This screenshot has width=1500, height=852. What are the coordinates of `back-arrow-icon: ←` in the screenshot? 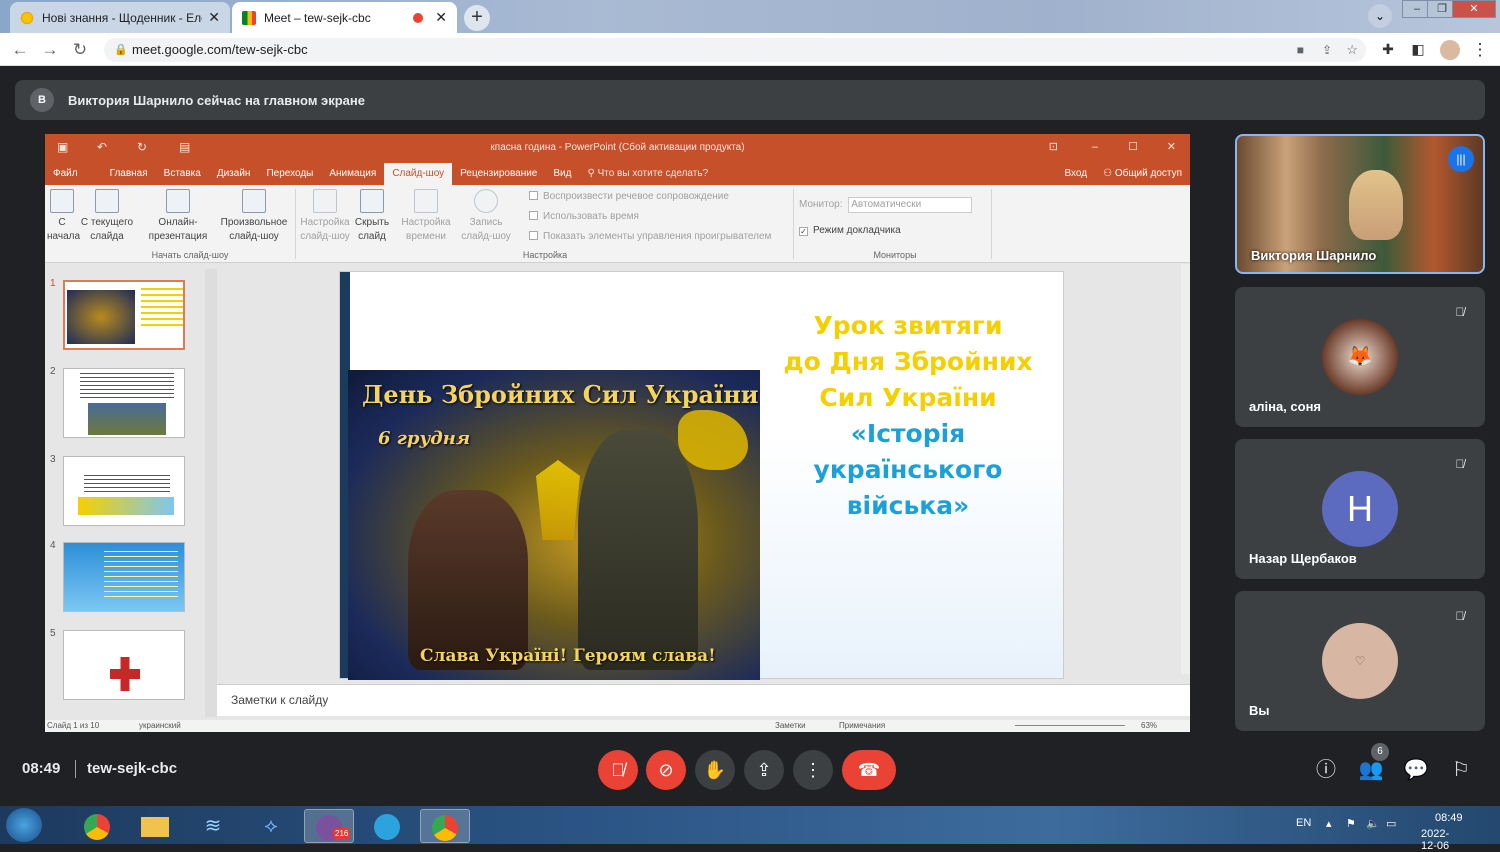 It's located at (20, 49).